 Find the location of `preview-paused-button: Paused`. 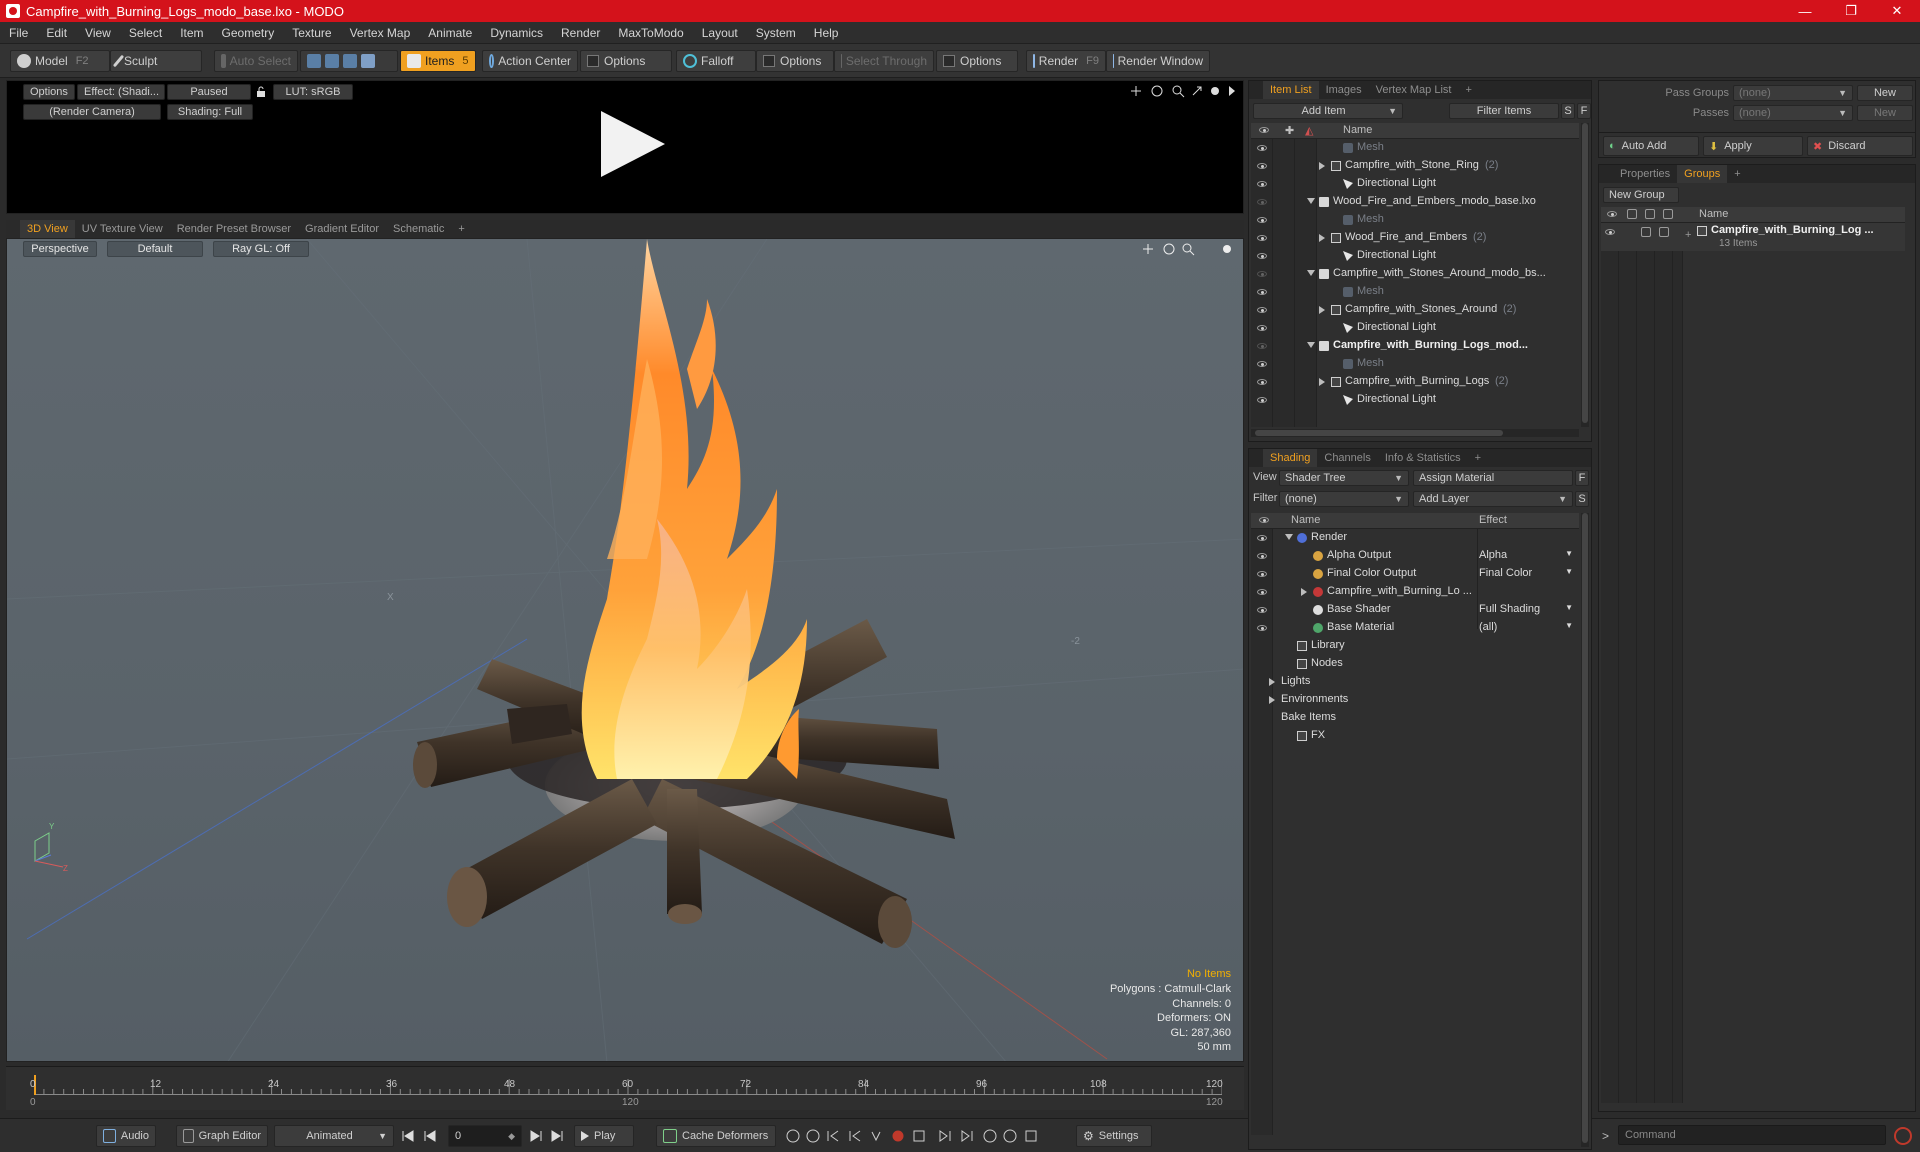

preview-paused-button: Paused is located at coordinates (209, 92).